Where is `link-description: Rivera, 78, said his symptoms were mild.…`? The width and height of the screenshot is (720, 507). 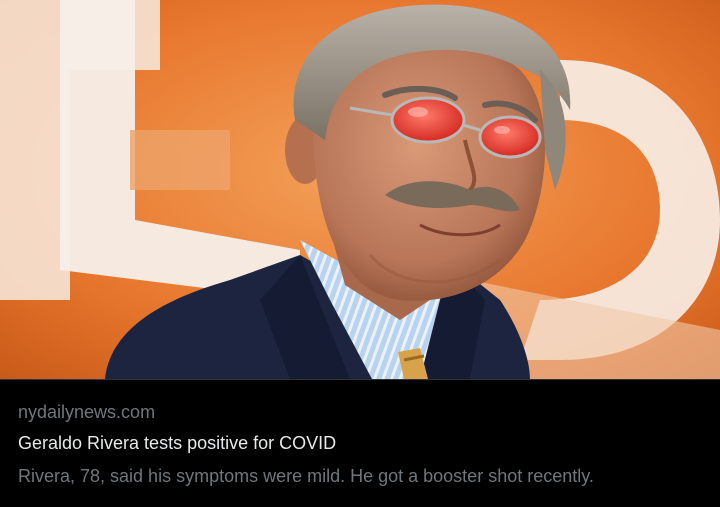
link-description: Rivera, 78, said his symptoms were mild.… is located at coordinates (306, 476).